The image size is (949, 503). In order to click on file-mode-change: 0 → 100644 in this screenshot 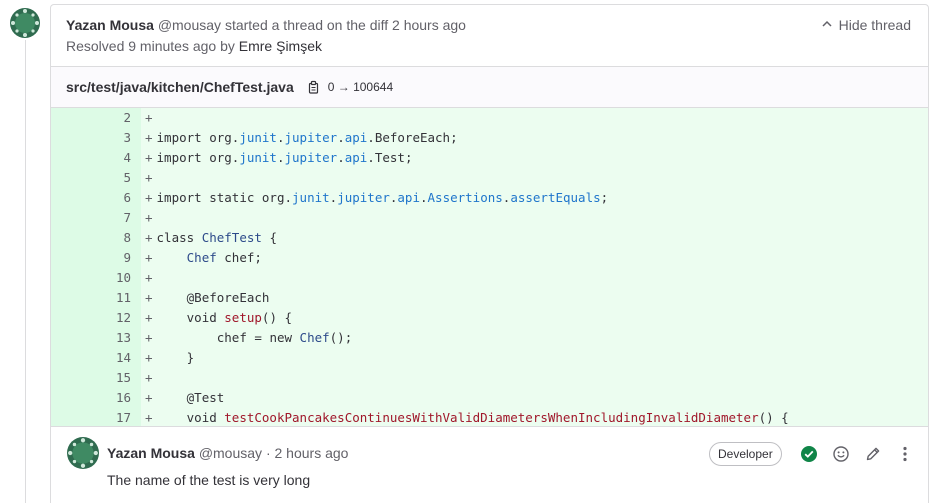, I will do `click(360, 87)`.